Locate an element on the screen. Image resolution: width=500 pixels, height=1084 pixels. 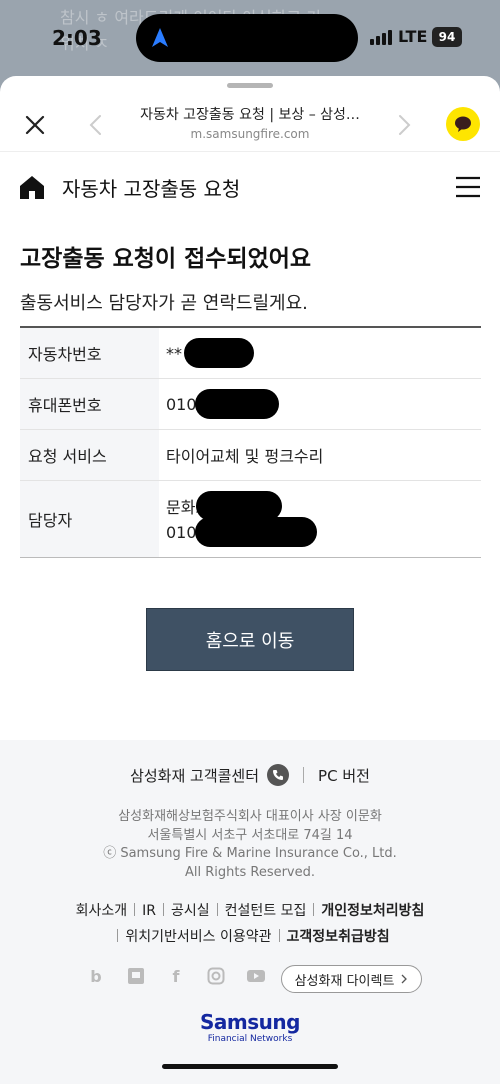
footer-link-ir: IR is located at coordinates (149, 911).